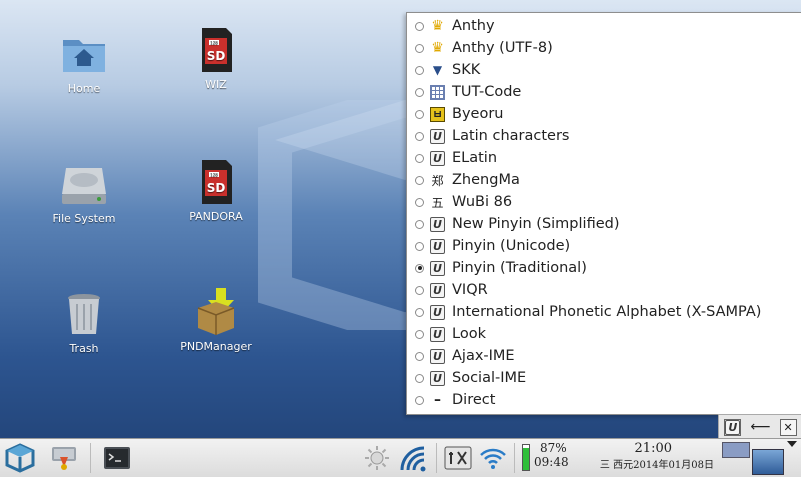 The height and width of the screenshot is (477, 801). I want to click on package-manager-icon, so click(216, 311).